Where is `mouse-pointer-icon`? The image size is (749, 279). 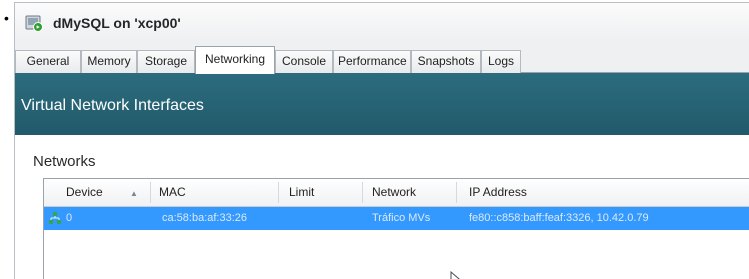 mouse-pointer-icon is located at coordinates (455, 275).